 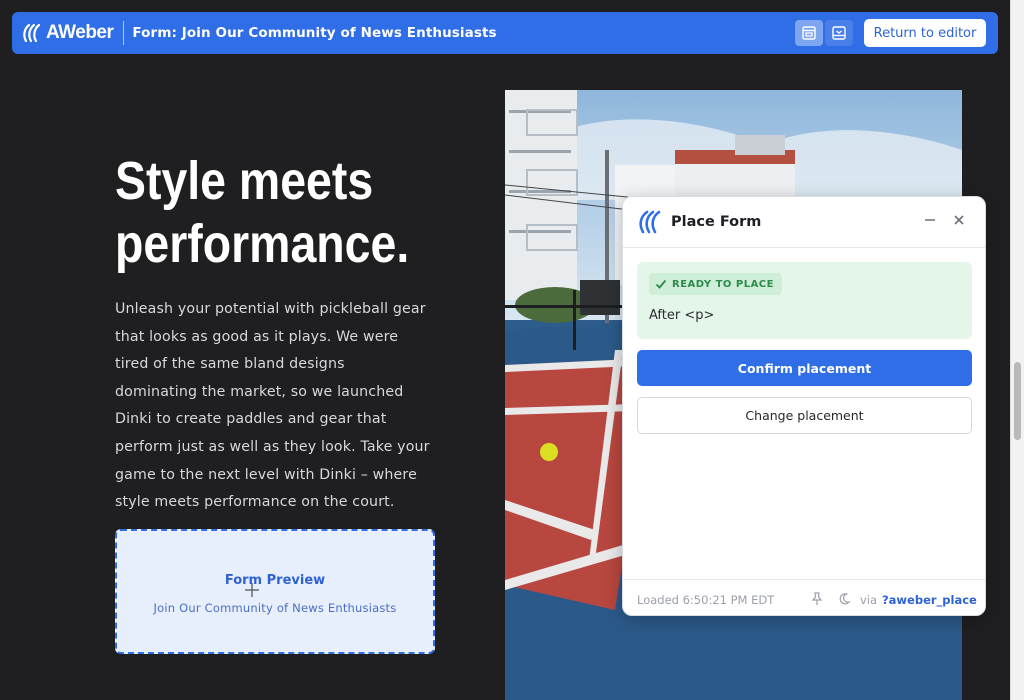 I want to click on hero-heading-line: performance., so click(x=262, y=244).